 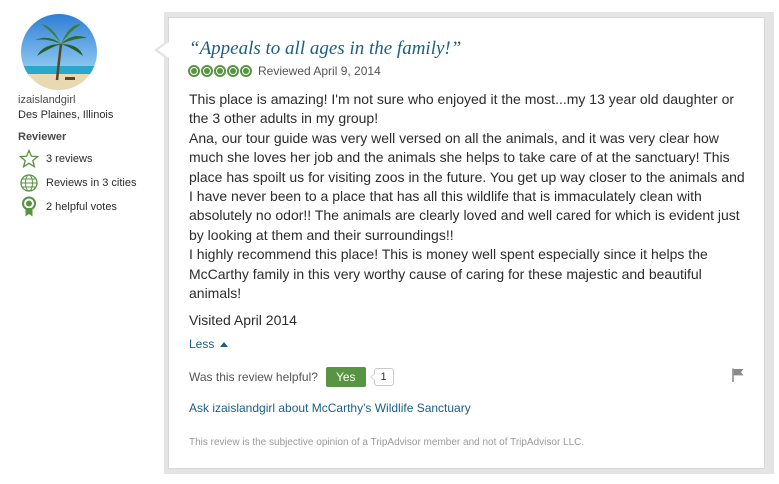 What do you see at coordinates (738, 375) in the screenshot?
I see `flag-icon` at bounding box center [738, 375].